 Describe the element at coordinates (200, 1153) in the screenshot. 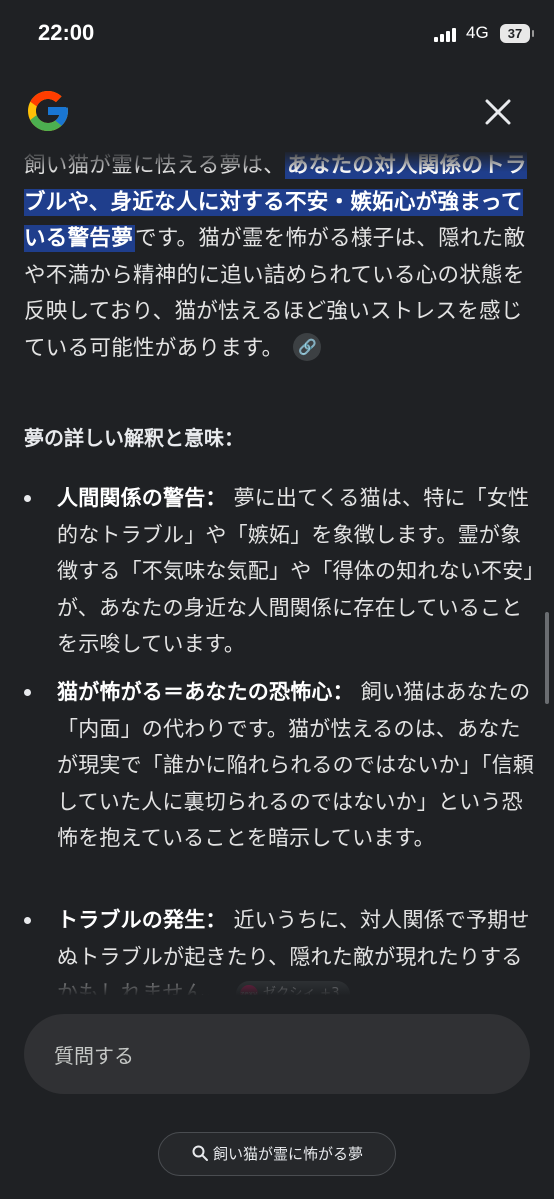

I see `search-icon` at that location.